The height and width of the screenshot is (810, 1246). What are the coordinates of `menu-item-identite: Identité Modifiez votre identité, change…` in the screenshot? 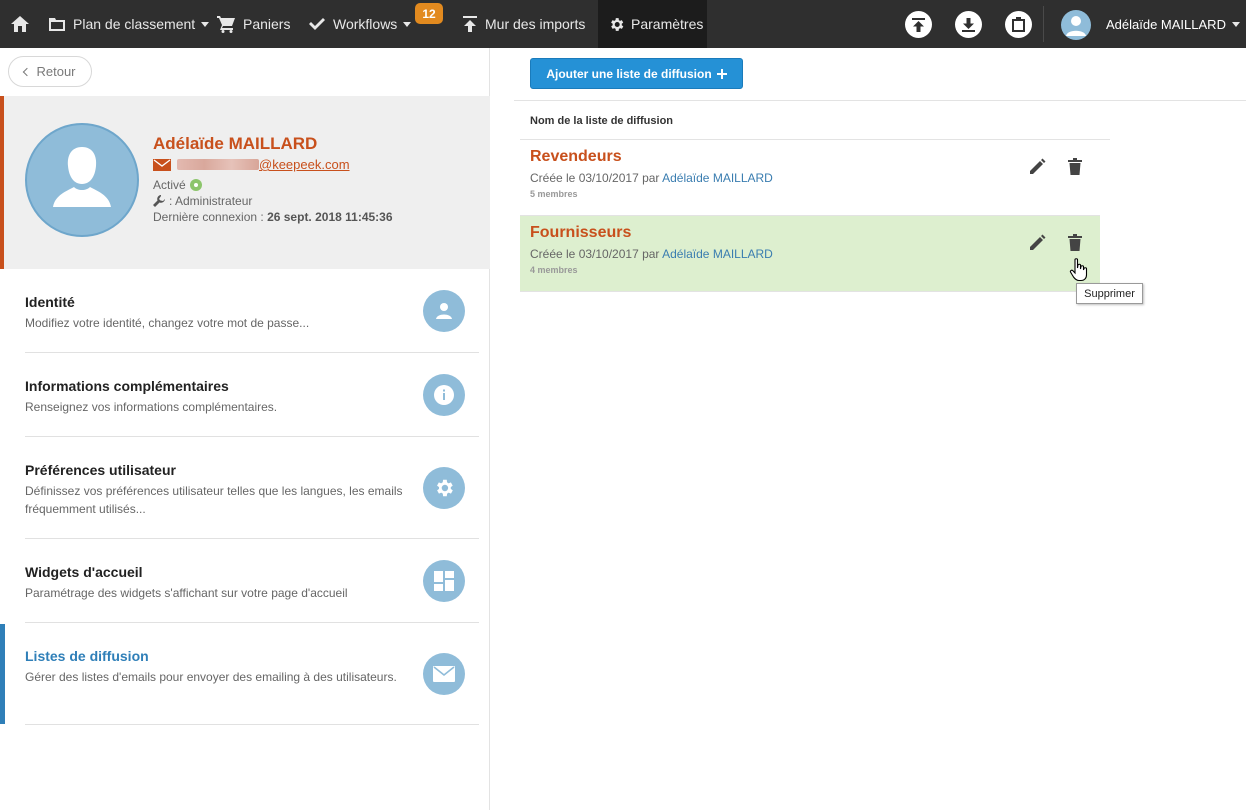 It's located at (252, 311).